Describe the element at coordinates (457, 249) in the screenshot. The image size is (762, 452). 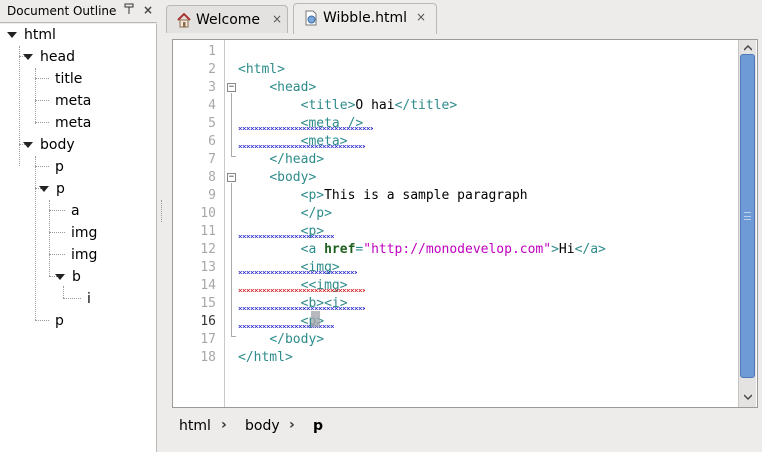
I see `code-token: "http://monodevelop.com"` at that location.